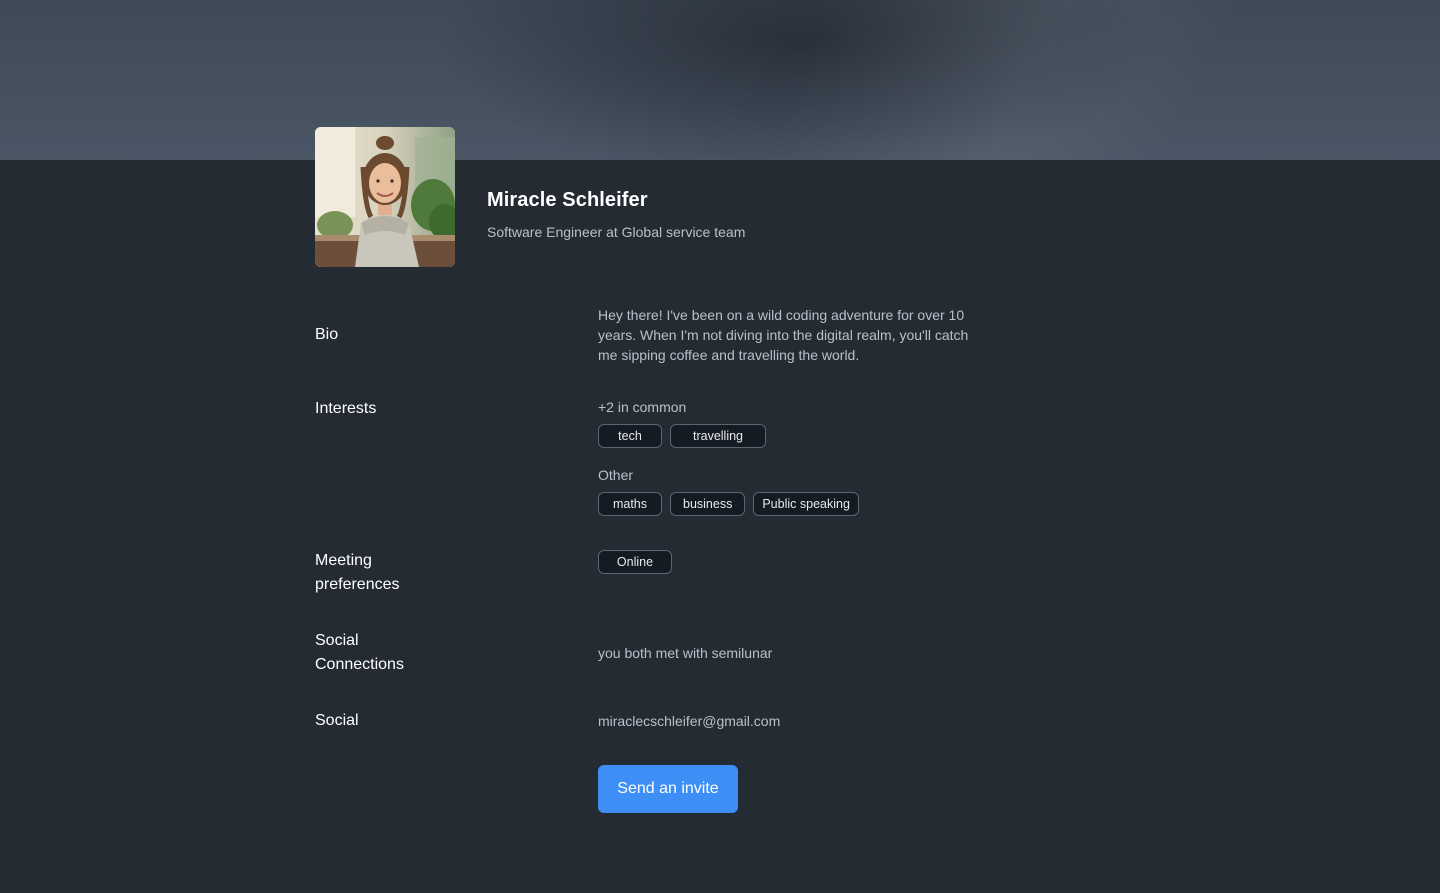 Image resolution: width=1440 pixels, height=893 pixels. I want to click on meeting-preference-chips: Online, so click(635, 562).